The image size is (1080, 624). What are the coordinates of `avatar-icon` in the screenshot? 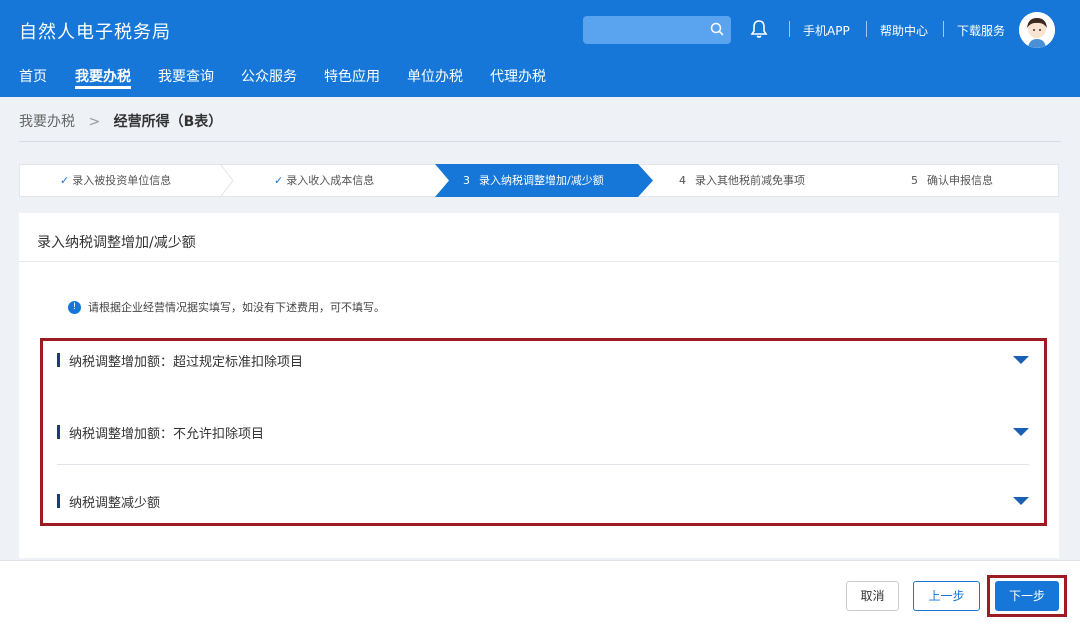 It's located at (1037, 30).